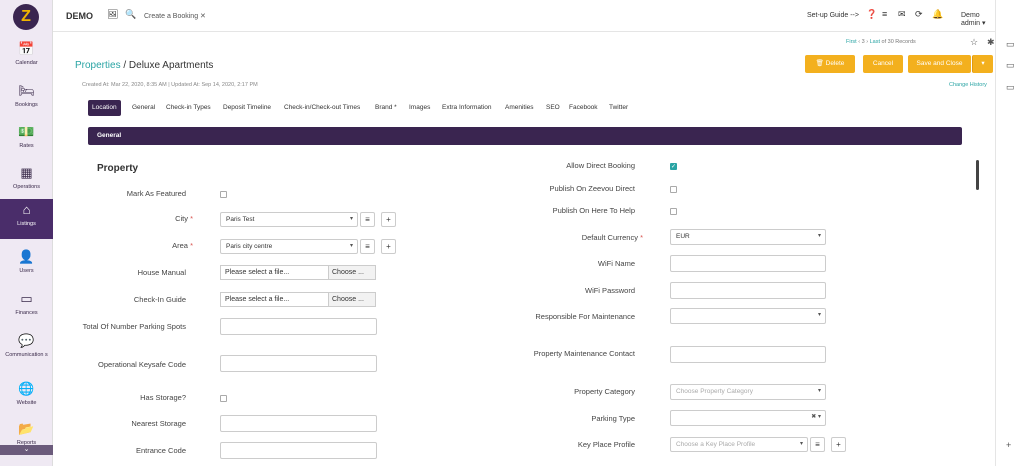 This screenshot has width=1024, height=466. Describe the element at coordinates (188, 108) in the screenshot. I see `tab-checkin-types: Check-in Types` at that location.